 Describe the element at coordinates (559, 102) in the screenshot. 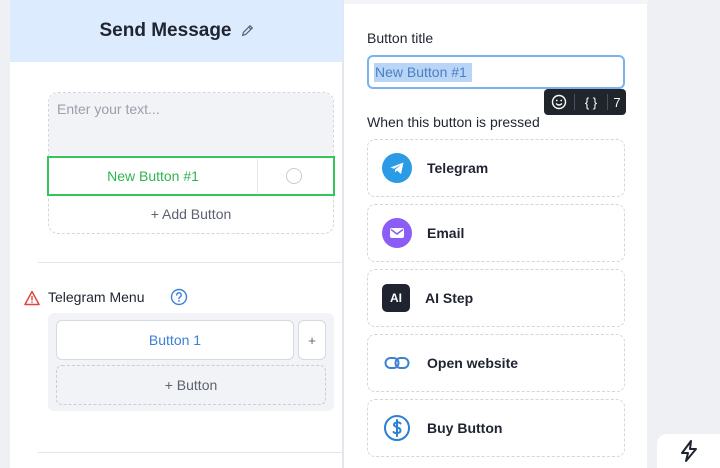

I see `emoji-icon` at that location.